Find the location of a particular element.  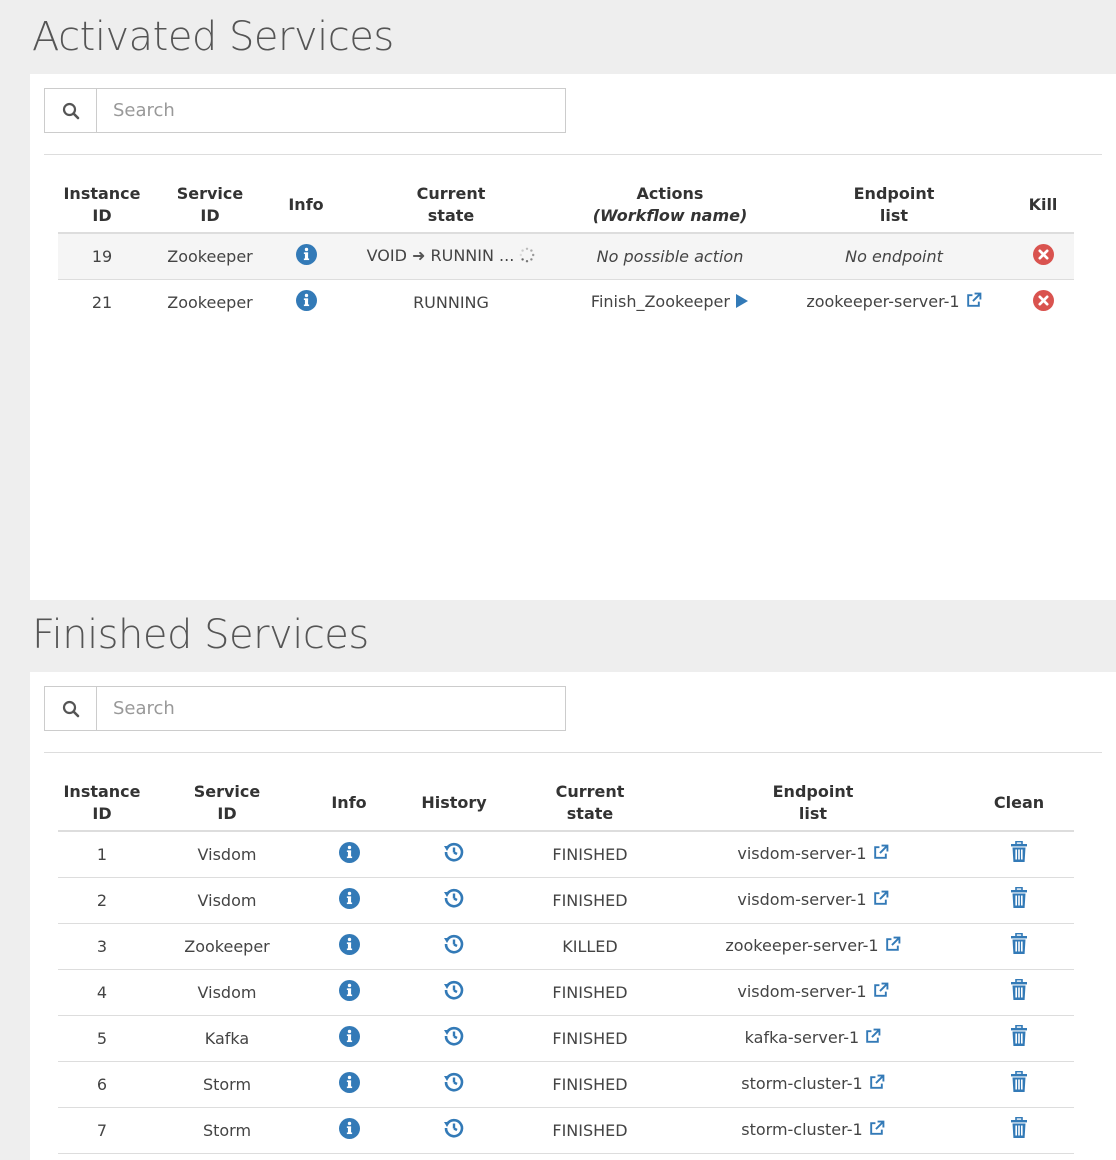

current-state: FINISHED is located at coordinates (590, 992).